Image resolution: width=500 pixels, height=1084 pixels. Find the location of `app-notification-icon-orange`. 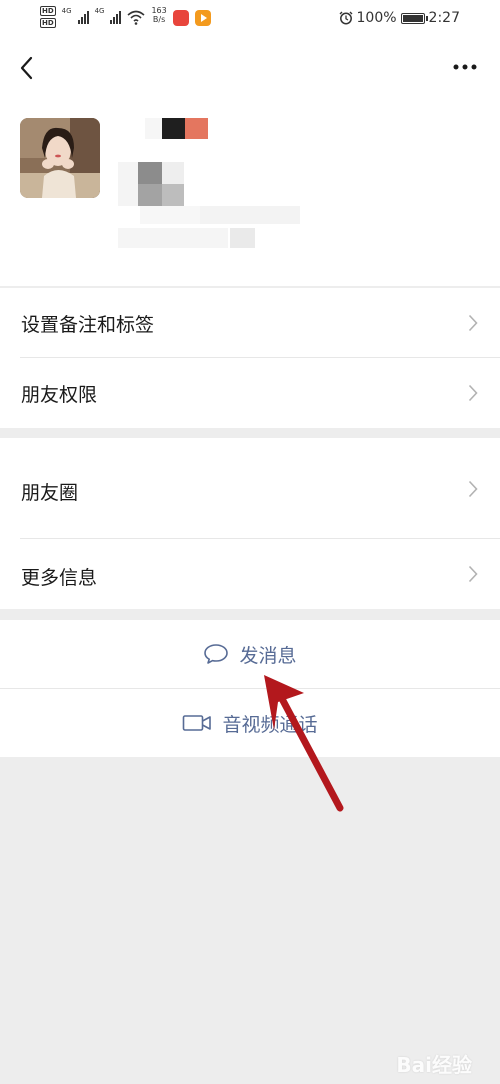

app-notification-icon-orange is located at coordinates (202, 18).